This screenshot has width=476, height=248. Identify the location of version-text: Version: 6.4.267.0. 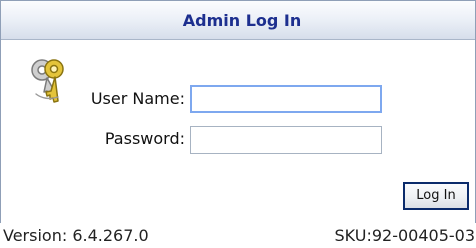
(76, 235).